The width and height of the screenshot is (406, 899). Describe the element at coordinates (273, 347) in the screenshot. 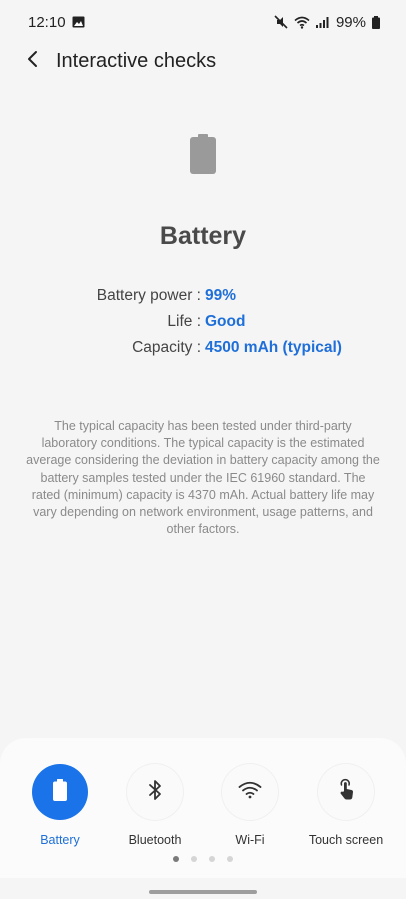

I see `info-value: 4500 mAh (typical)` at that location.